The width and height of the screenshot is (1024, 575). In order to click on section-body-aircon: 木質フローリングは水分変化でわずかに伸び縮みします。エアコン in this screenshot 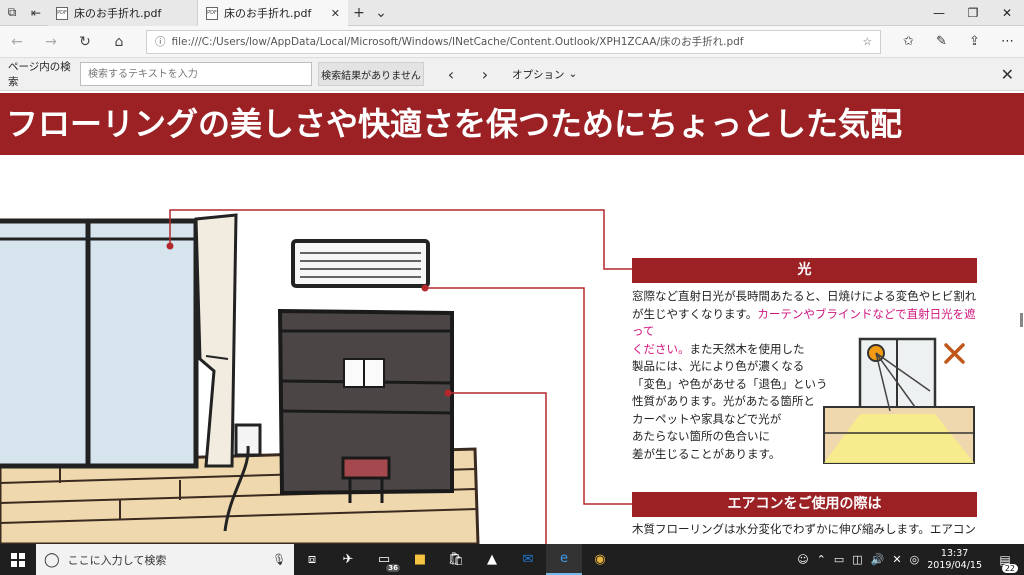, I will do `click(807, 530)`.